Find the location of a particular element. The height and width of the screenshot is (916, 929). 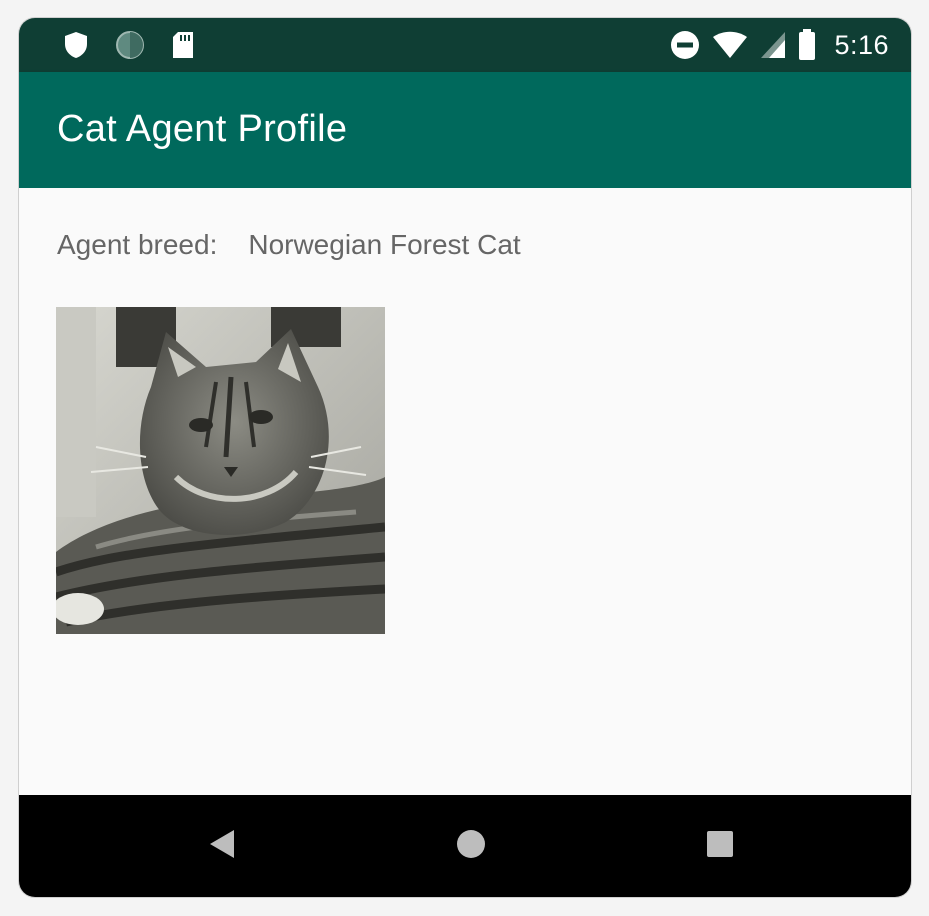

cat-photo is located at coordinates (220, 470).